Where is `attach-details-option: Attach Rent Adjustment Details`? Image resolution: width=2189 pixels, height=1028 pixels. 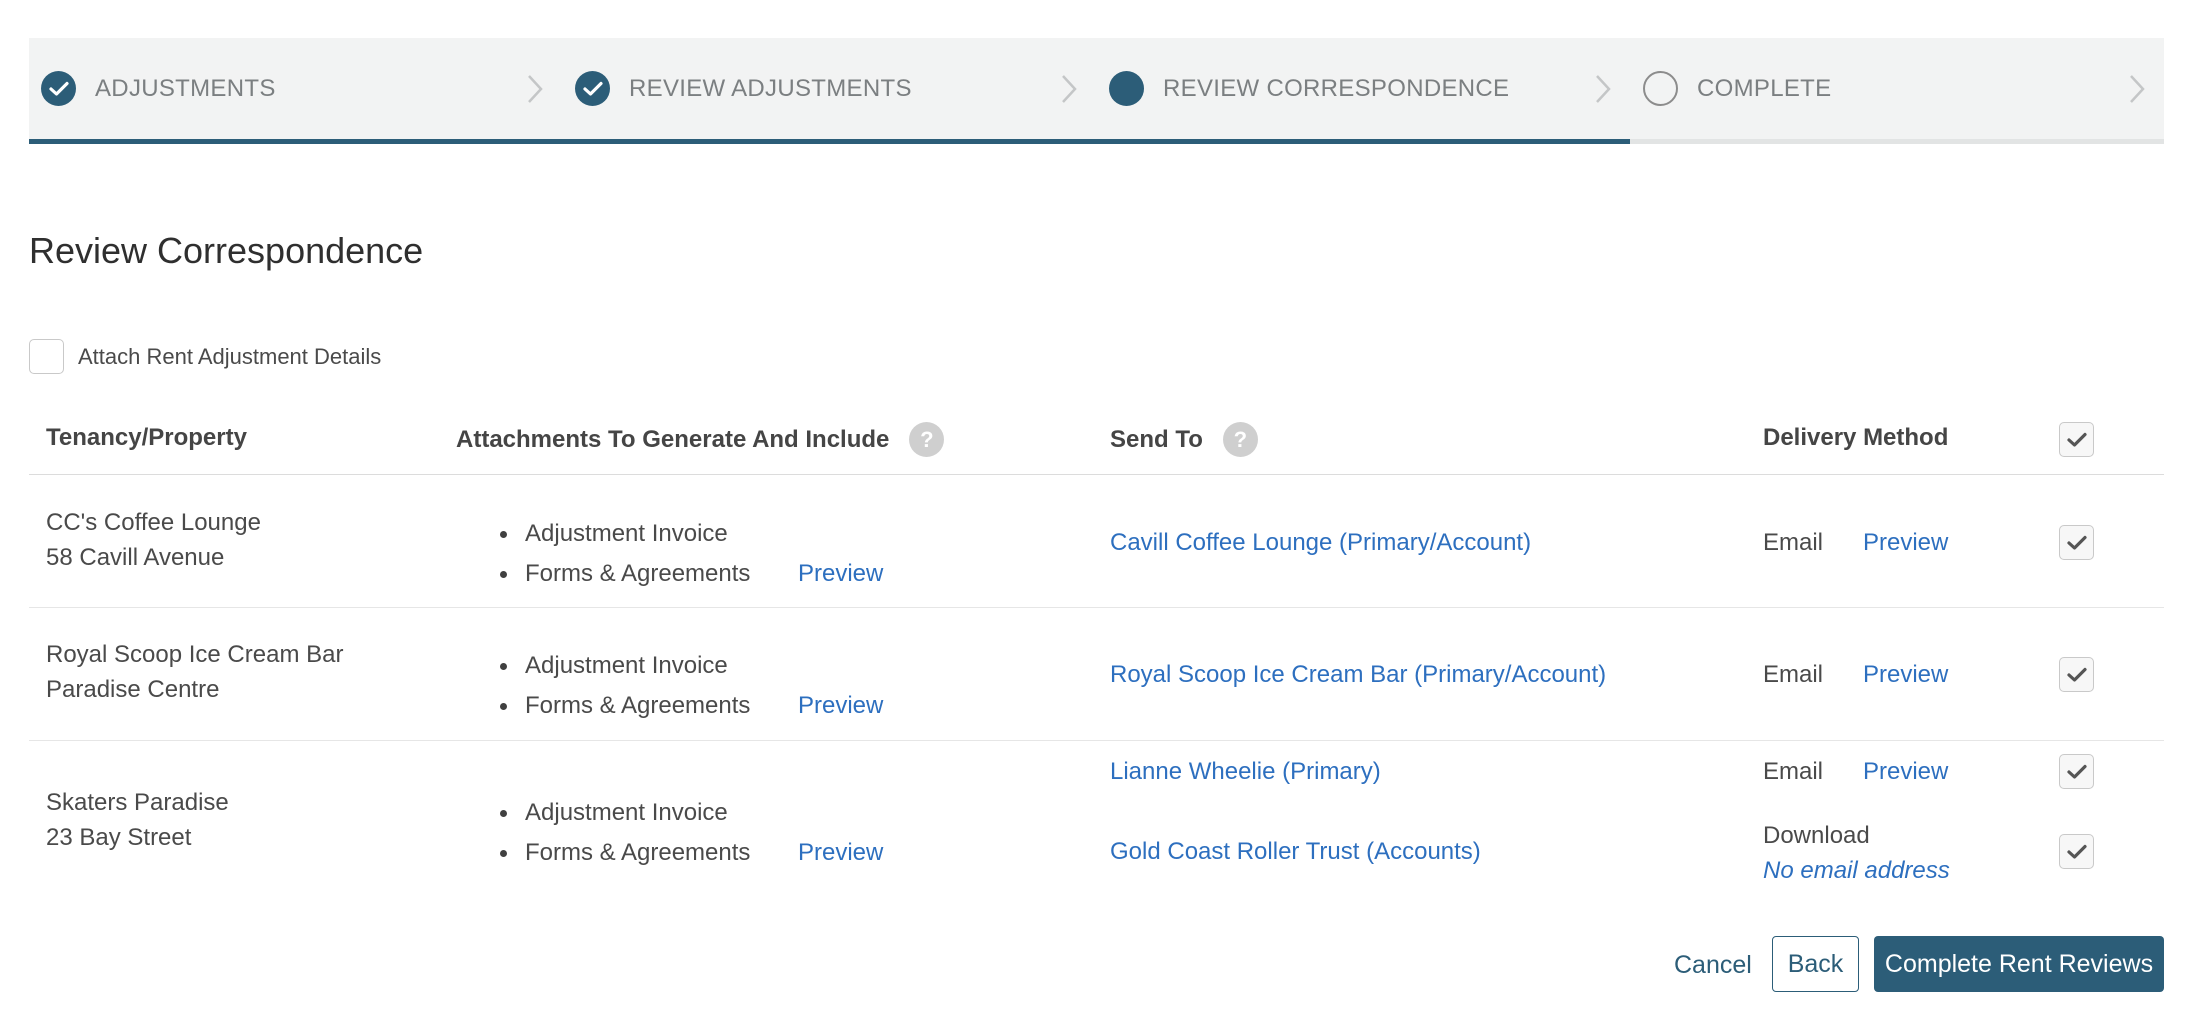 attach-details-option: Attach Rent Adjustment Details is located at coordinates (205, 356).